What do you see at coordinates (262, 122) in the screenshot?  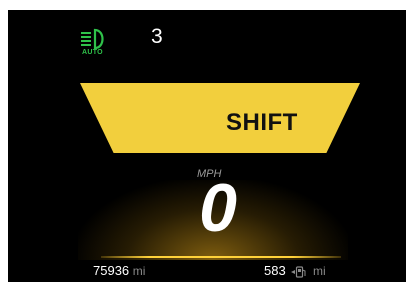 I see `shift-alert-label: SHIFT` at bounding box center [262, 122].